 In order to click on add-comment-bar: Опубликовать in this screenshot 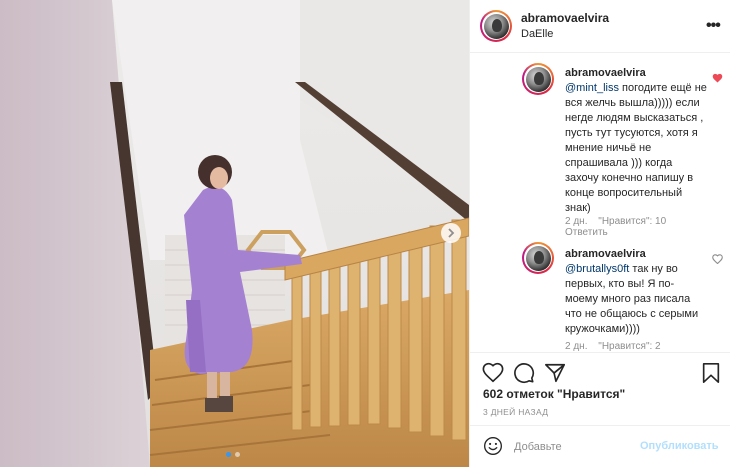, I will do `click(600, 446)`.